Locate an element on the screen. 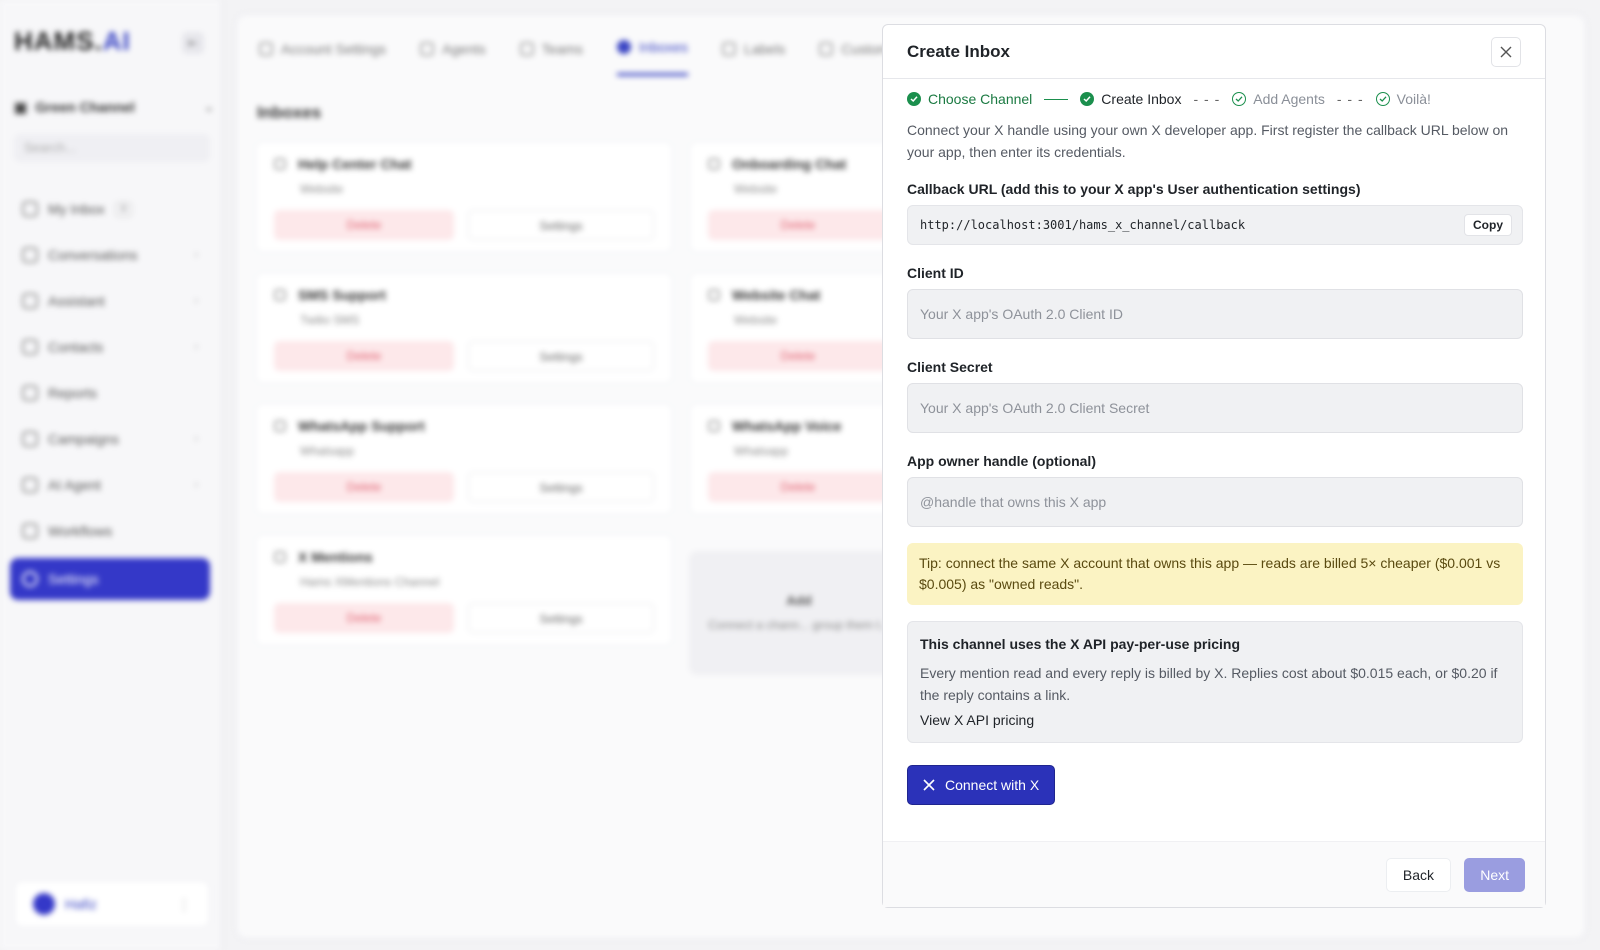 This screenshot has height=950, width=1600. user-icon is located at coordinates (427, 48).